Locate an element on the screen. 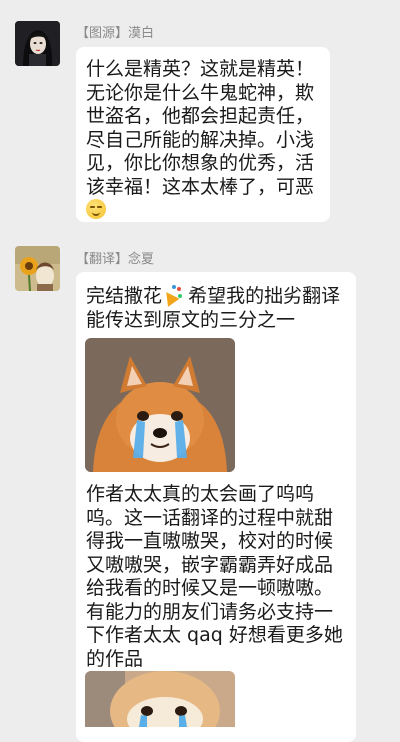 Image resolution: width=400 pixels, height=742 pixels. sender-name: 【翻译】念夏 is located at coordinates (115, 259).